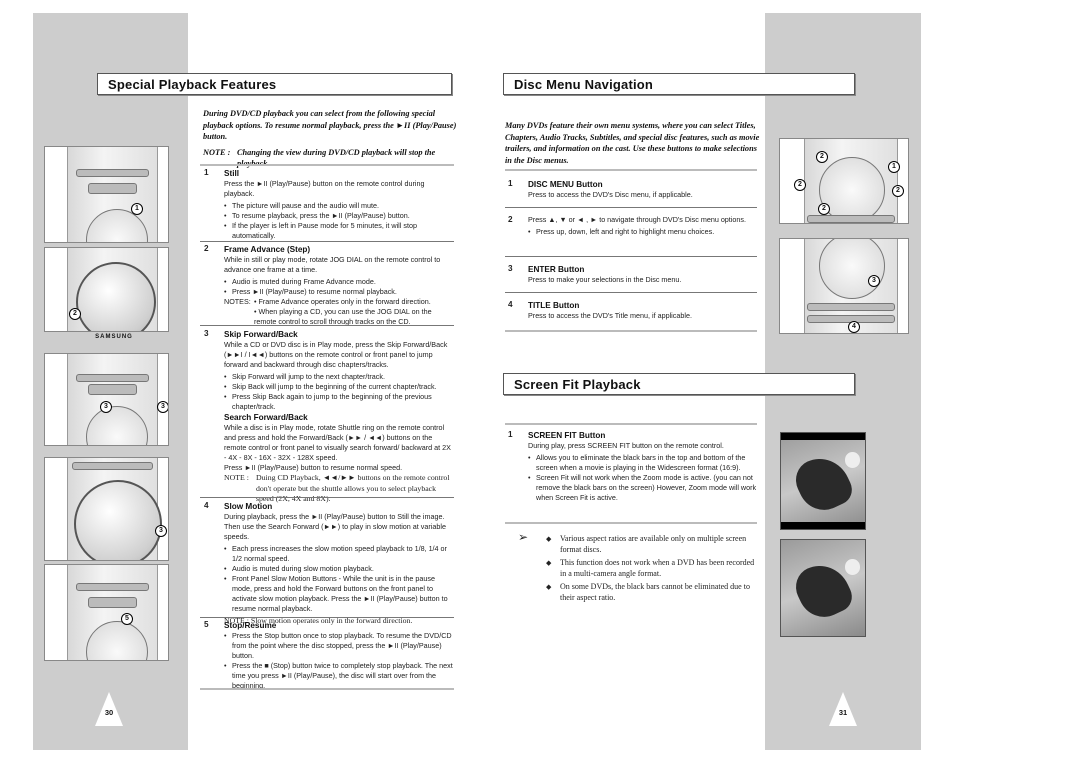 This screenshot has width=1080, height=763. What do you see at coordinates (854, 327) in the screenshot?
I see `callout-4: 4` at bounding box center [854, 327].